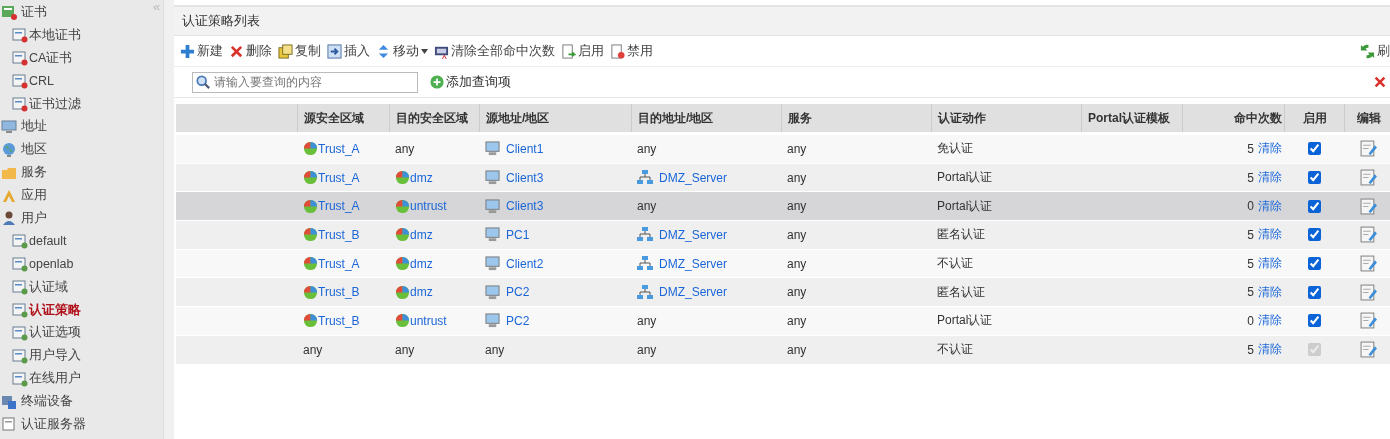  Describe the element at coordinates (74, 241) in the screenshot. I see `sidebar-item: default` at that location.